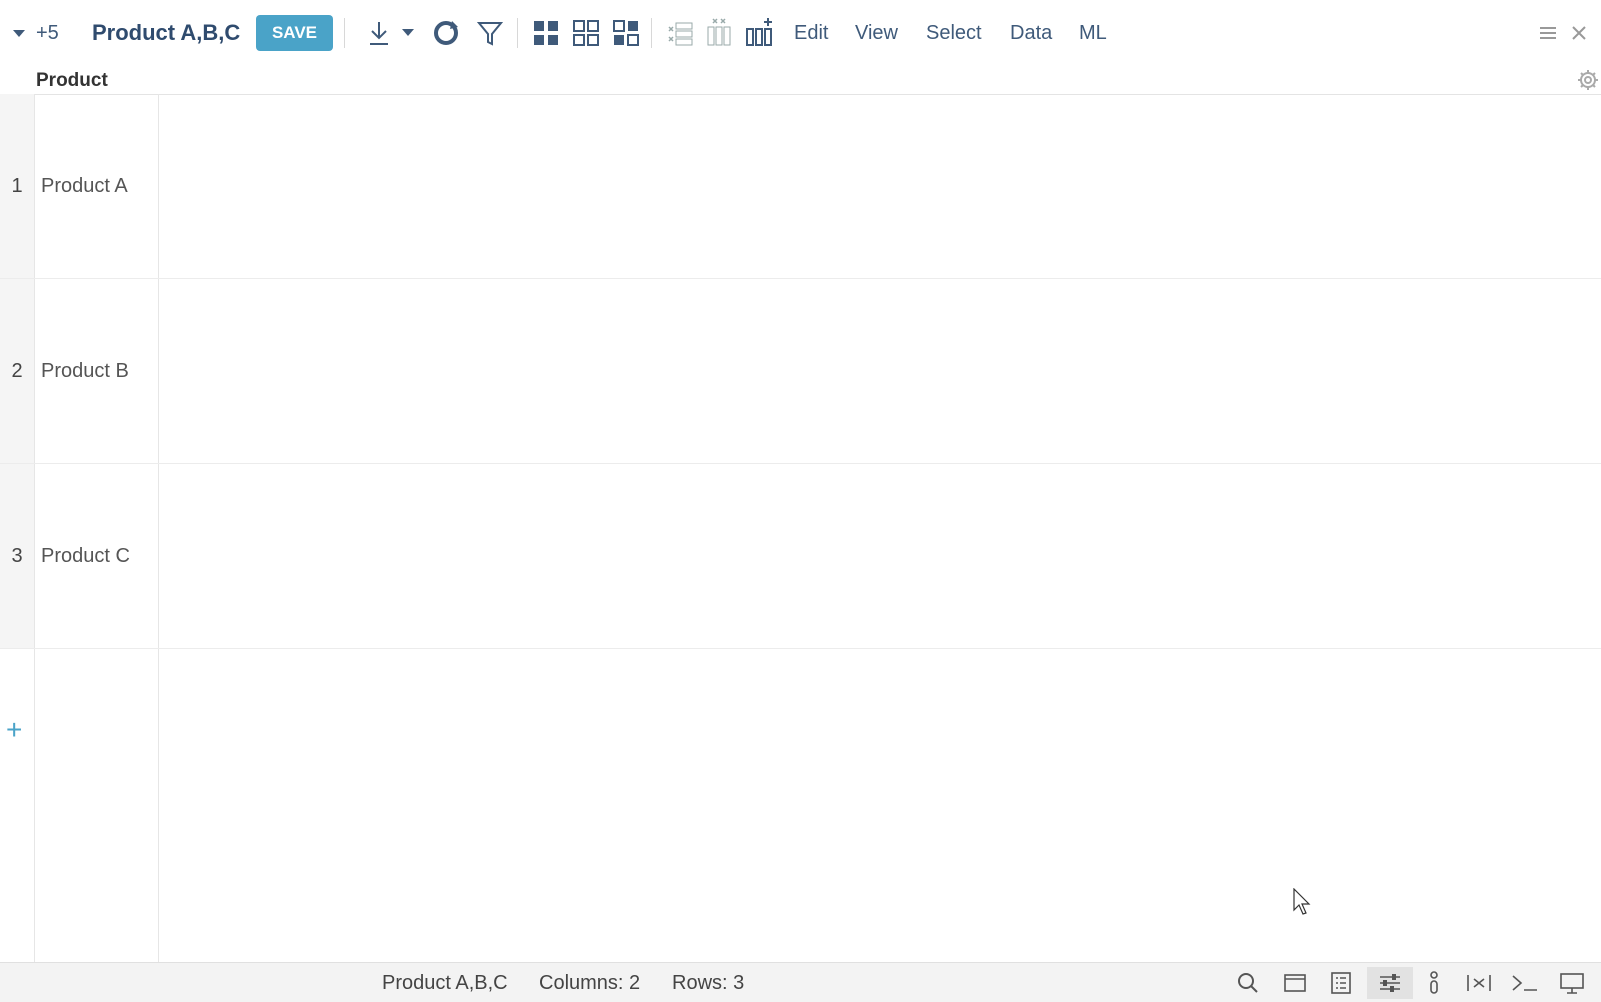 This screenshot has width=1601, height=1002. Describe the element at coordinates (1031, 33) in the screenshot. I see `menu-data: Data` at that location.